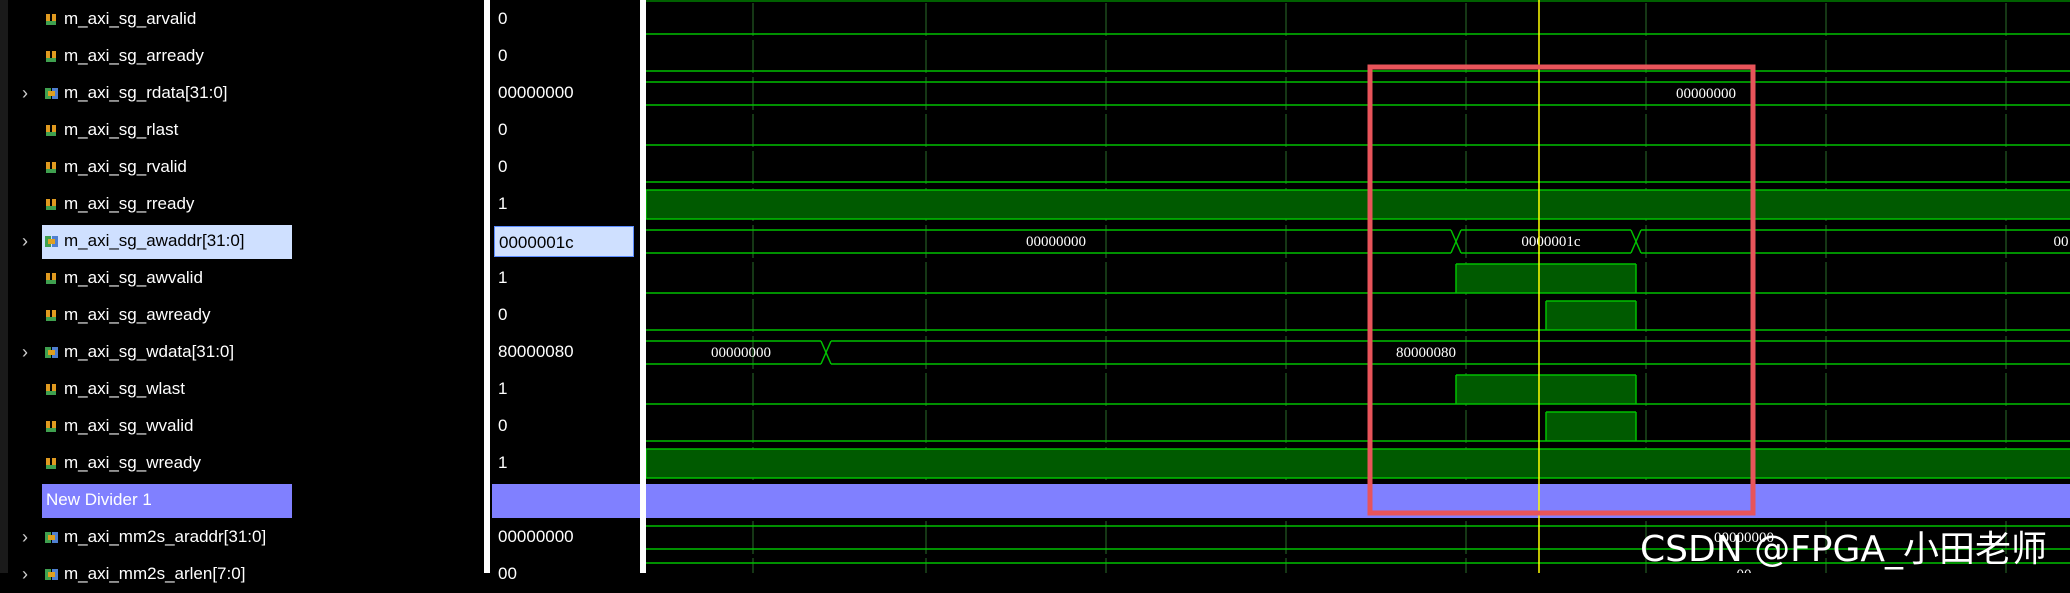 The width and height of the screenshot is (2070, 593). What do you see at coordinates (133, 462) in the screenshot?
I see `signal-name-label: m_axi_sg_wready` at bounding box center [133, 462].